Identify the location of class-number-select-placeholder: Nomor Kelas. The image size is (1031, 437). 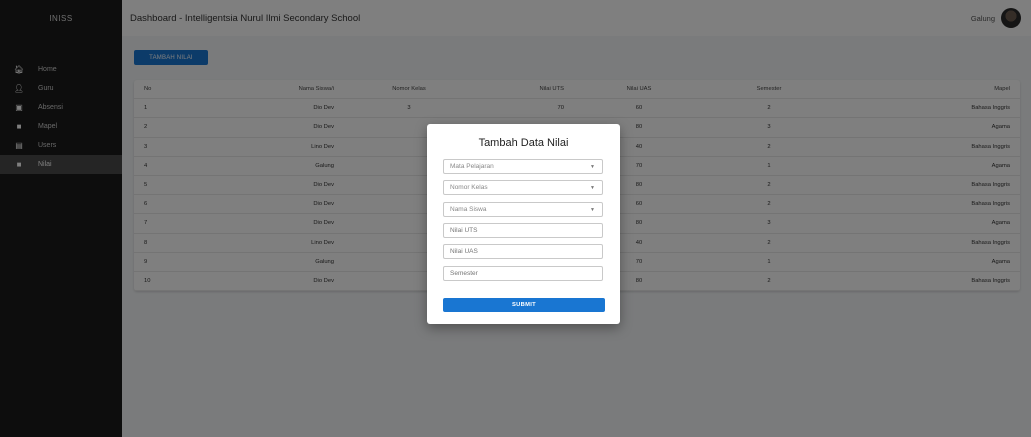
(469, 187).